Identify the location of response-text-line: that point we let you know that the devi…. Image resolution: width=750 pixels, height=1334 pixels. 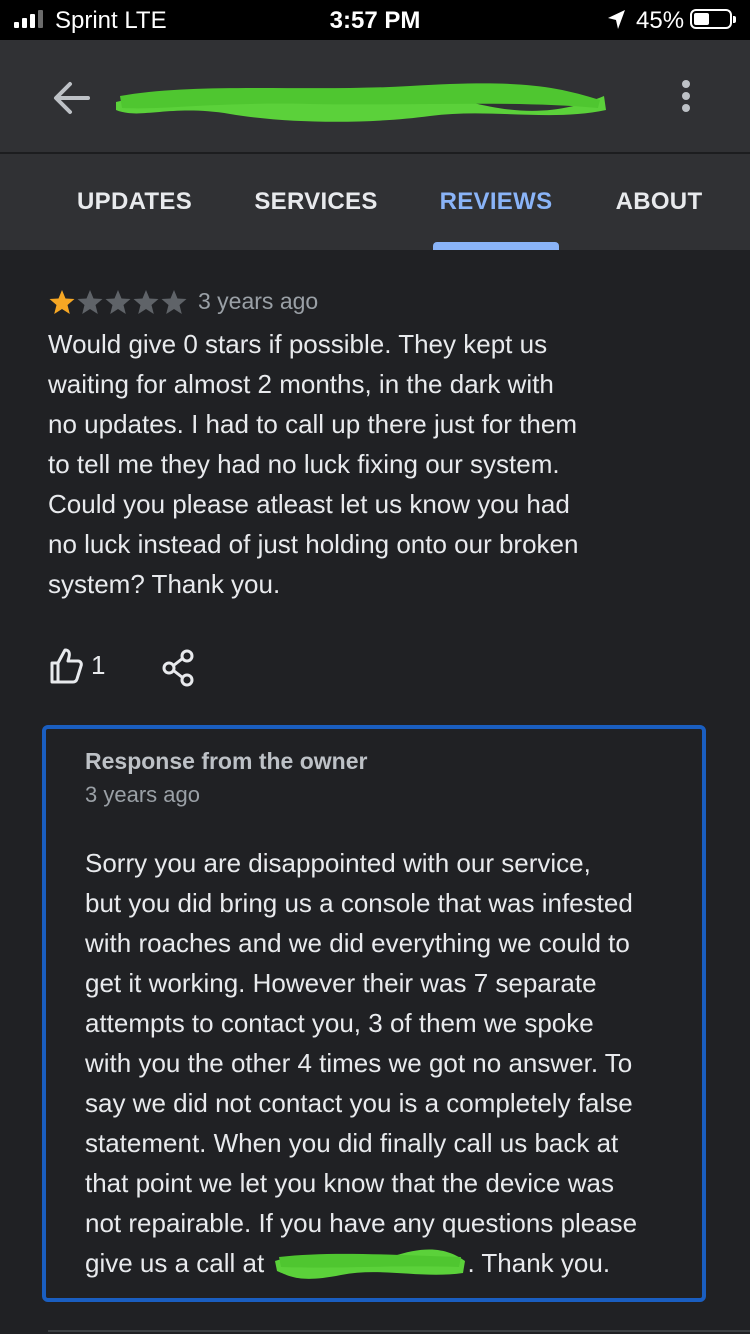
(349, 1183).